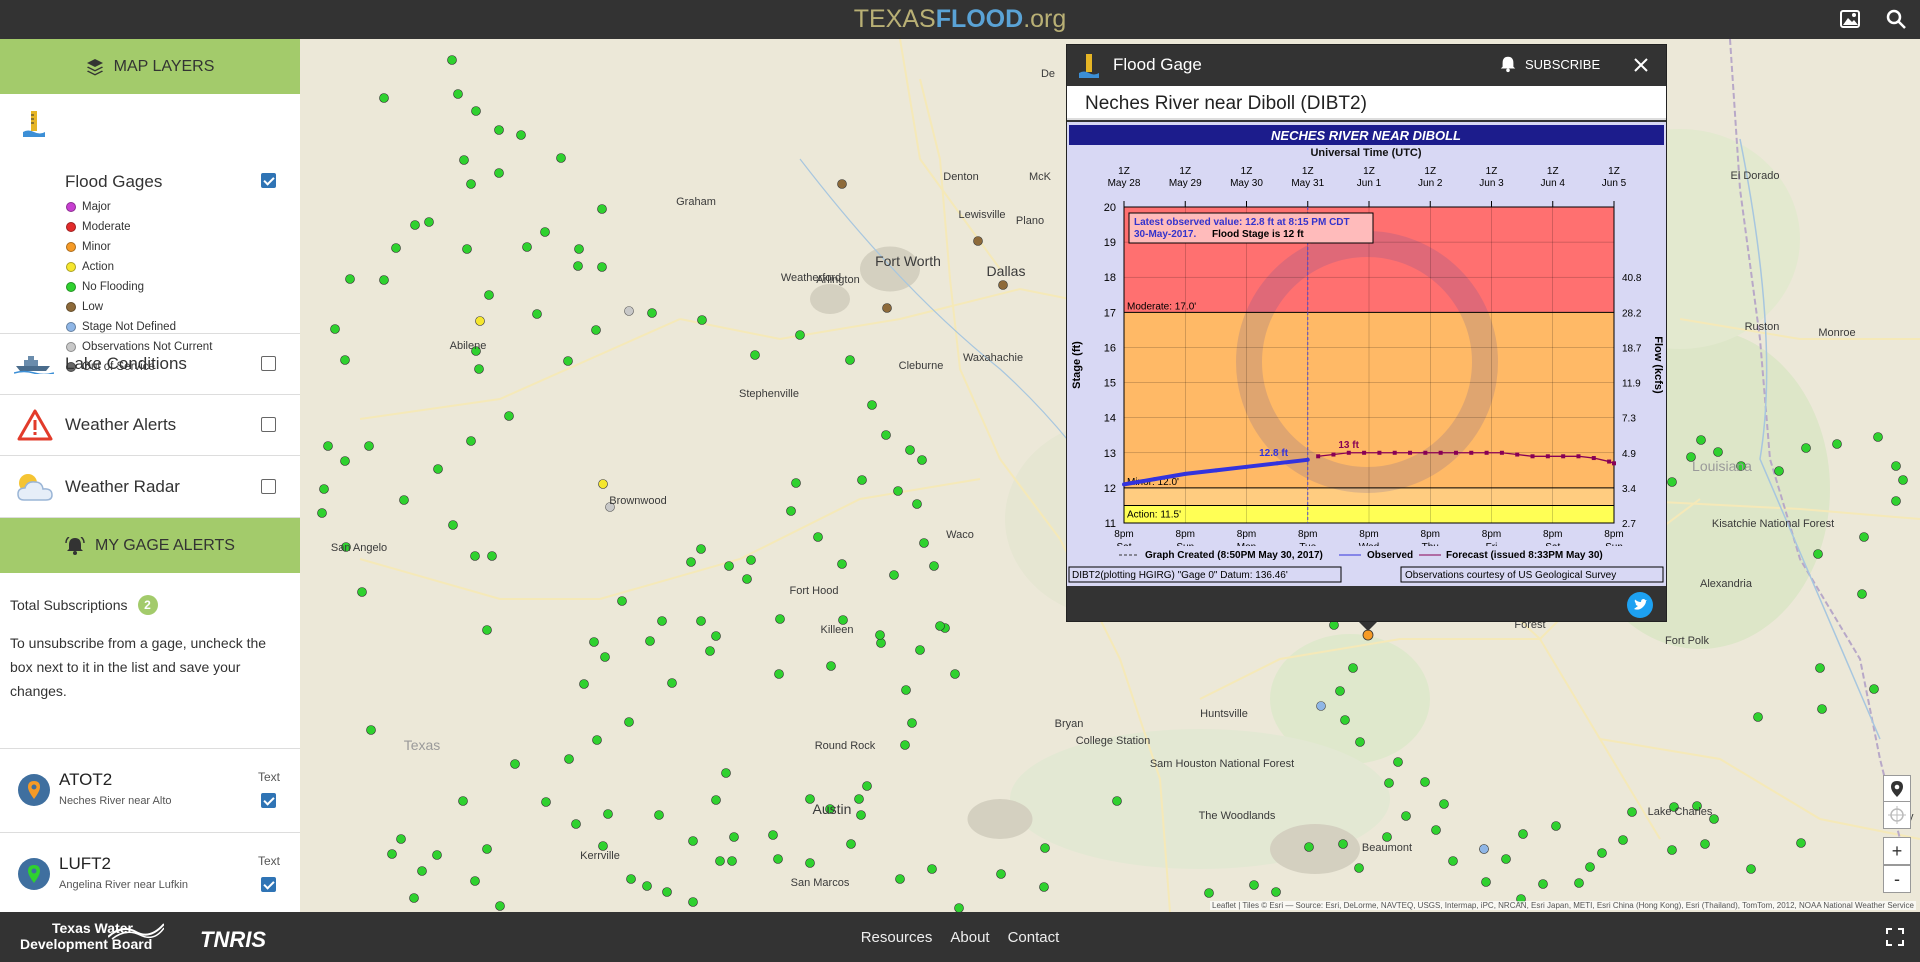 The image size is (1920, 962). What do you see at coordinates (1850, 19) in the screenshot?
I see `map-image-icon` at bounding box center [1850, 19].